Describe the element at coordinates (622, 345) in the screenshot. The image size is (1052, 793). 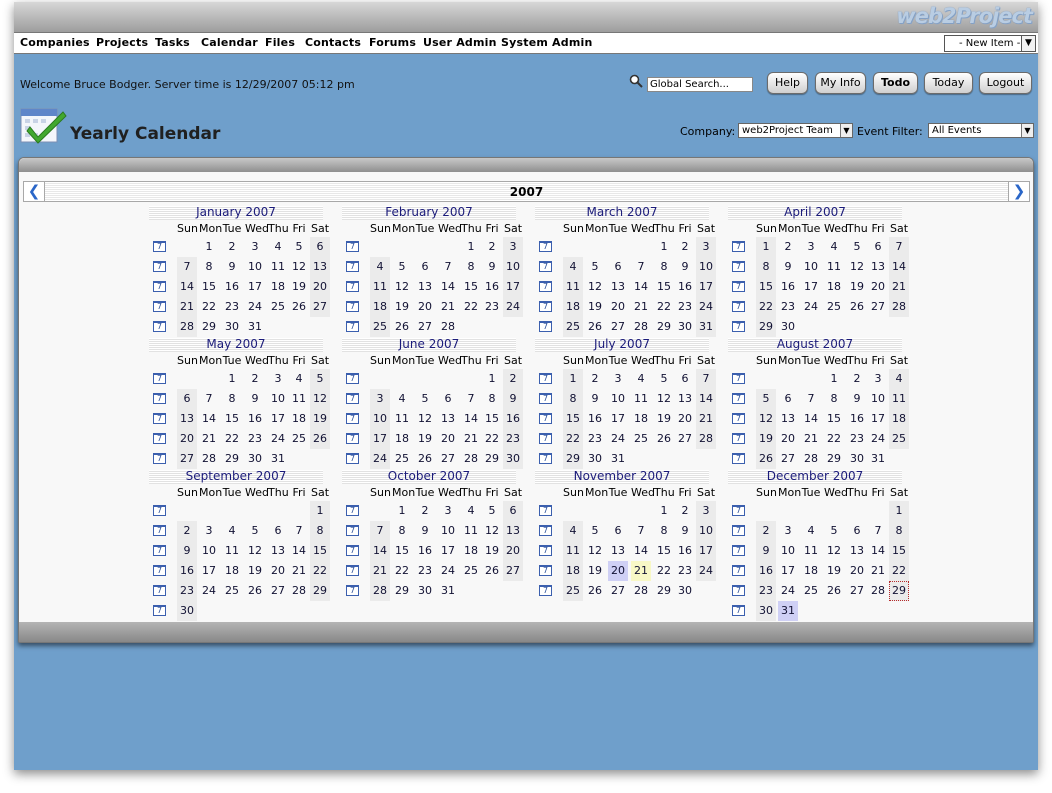
I see `month-title: July 2007` at that location.